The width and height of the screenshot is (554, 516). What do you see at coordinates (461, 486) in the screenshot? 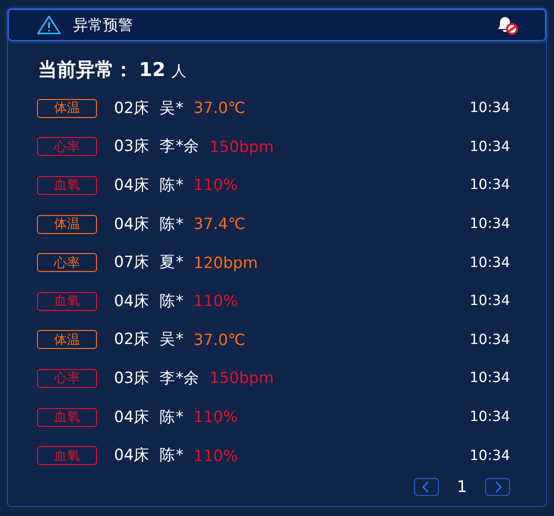
I see `page-number: 1` at bounding box center [461, 486].